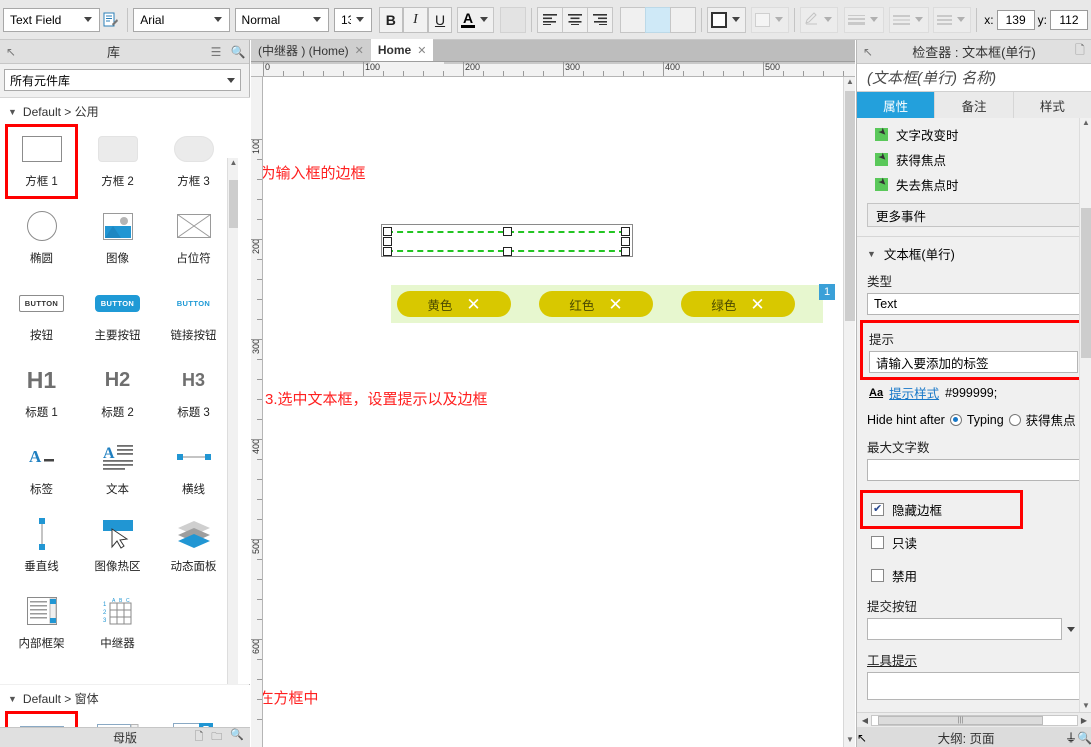 The height and width of the screenshot is (747, 1091). I want to click on widget-hotspot: 图像热区, so click(117, 546).